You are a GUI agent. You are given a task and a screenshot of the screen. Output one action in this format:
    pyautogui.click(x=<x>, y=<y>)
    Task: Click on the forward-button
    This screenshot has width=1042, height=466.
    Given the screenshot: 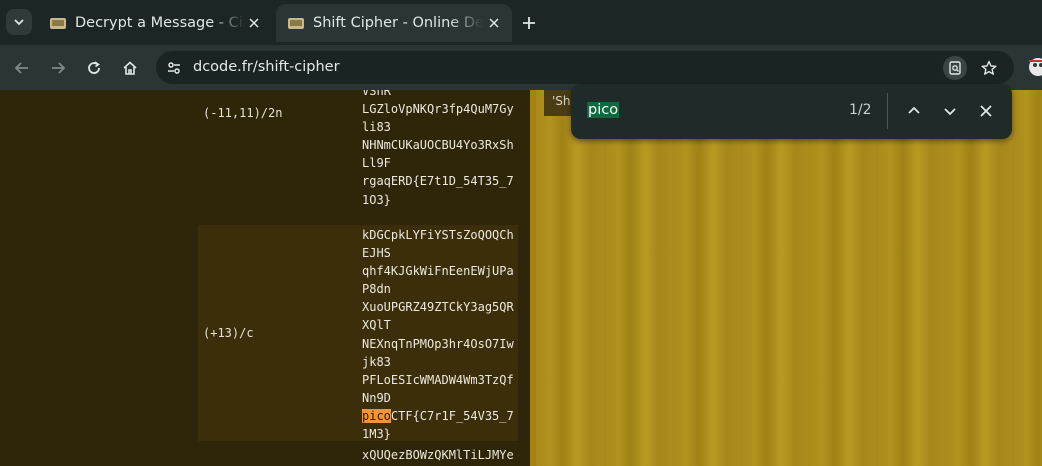 What is the action you would take?
    pyautogui.click(x=58, y=68)
    